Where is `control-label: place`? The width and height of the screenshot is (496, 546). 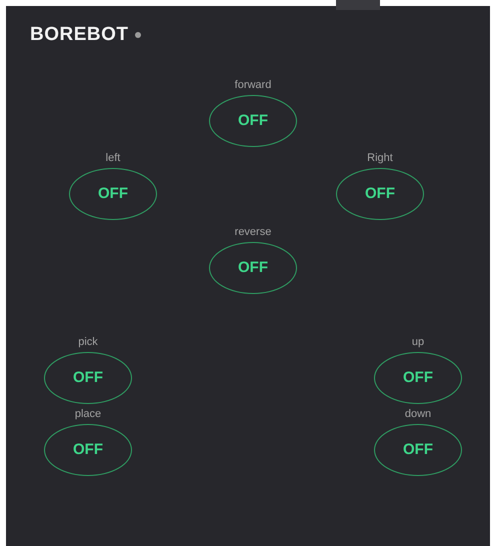 control-label: place is located at coordinates (88, 414).